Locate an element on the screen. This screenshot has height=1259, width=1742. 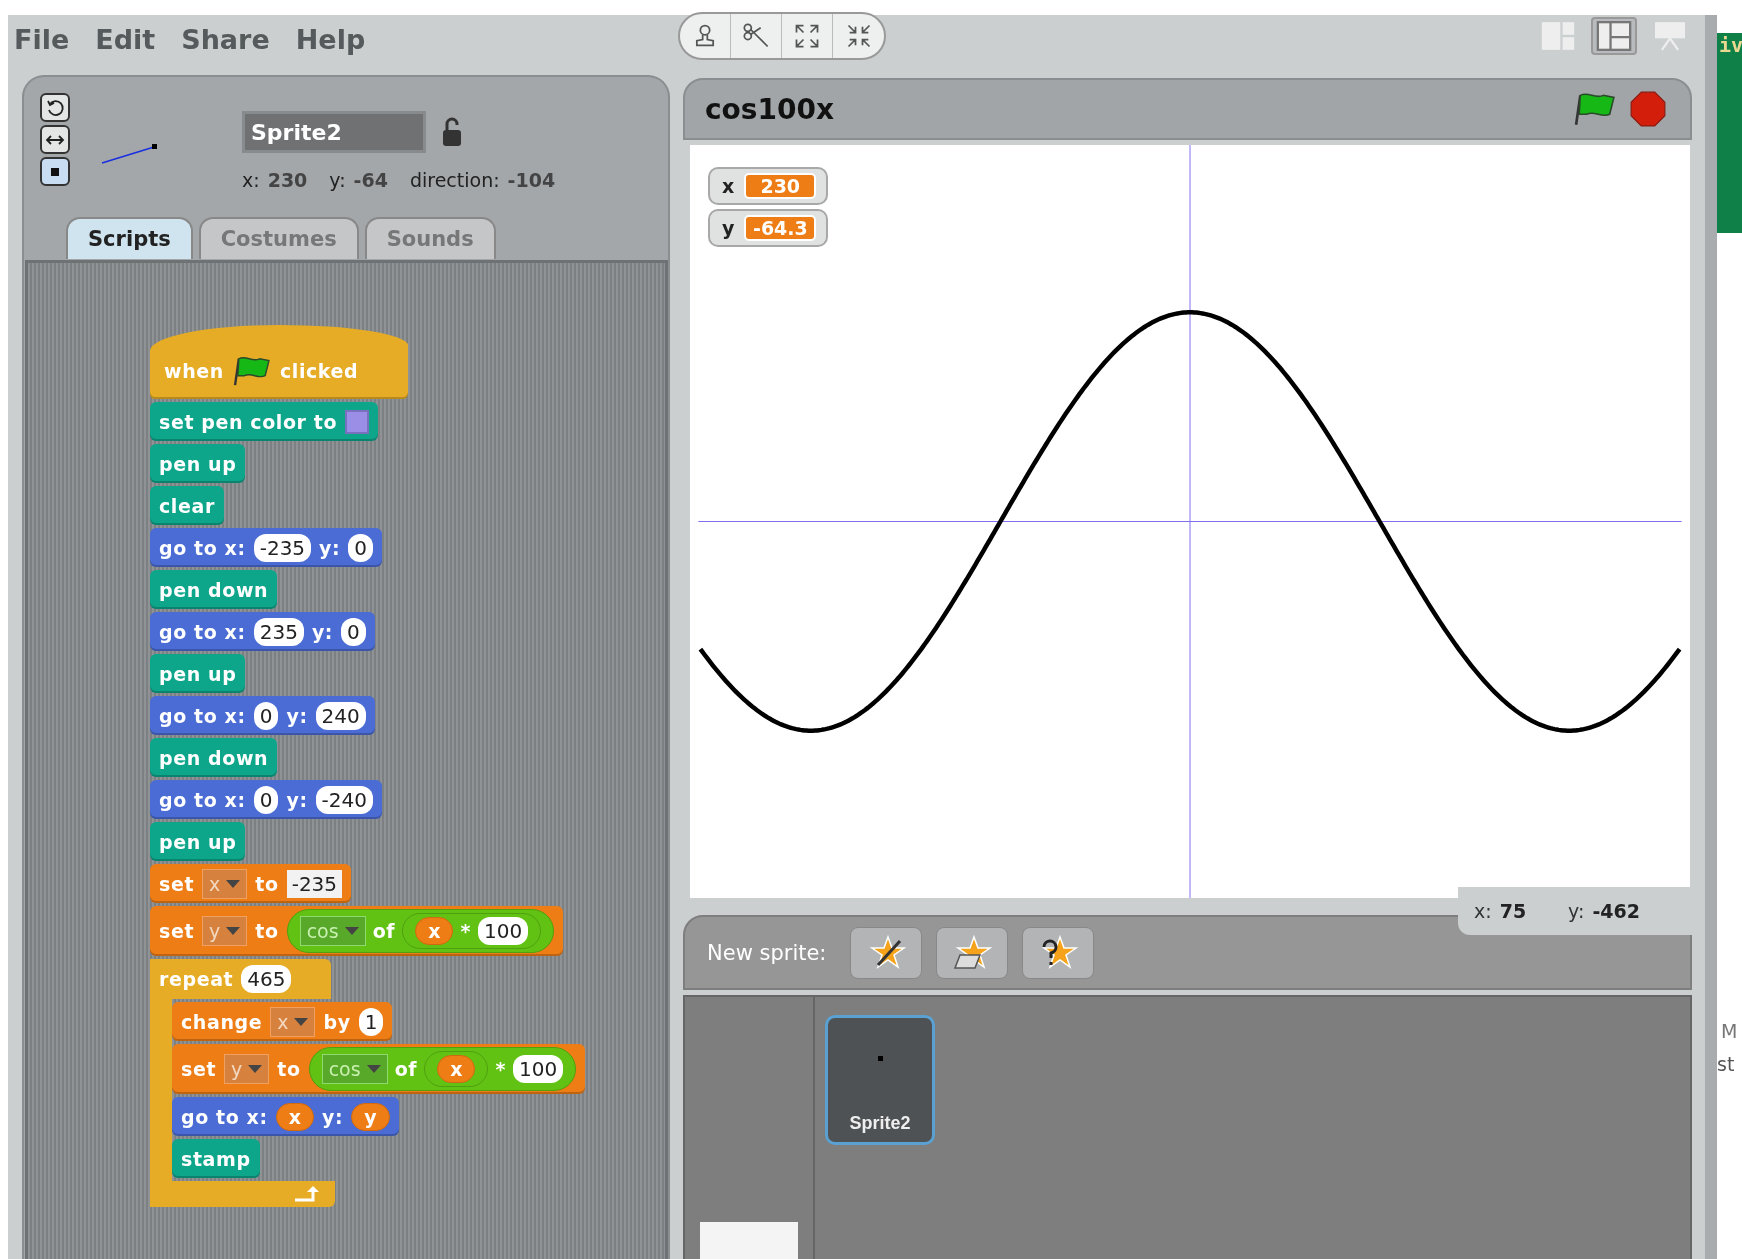
page-fragment-text: st is located at coordinates (1726, 1064).